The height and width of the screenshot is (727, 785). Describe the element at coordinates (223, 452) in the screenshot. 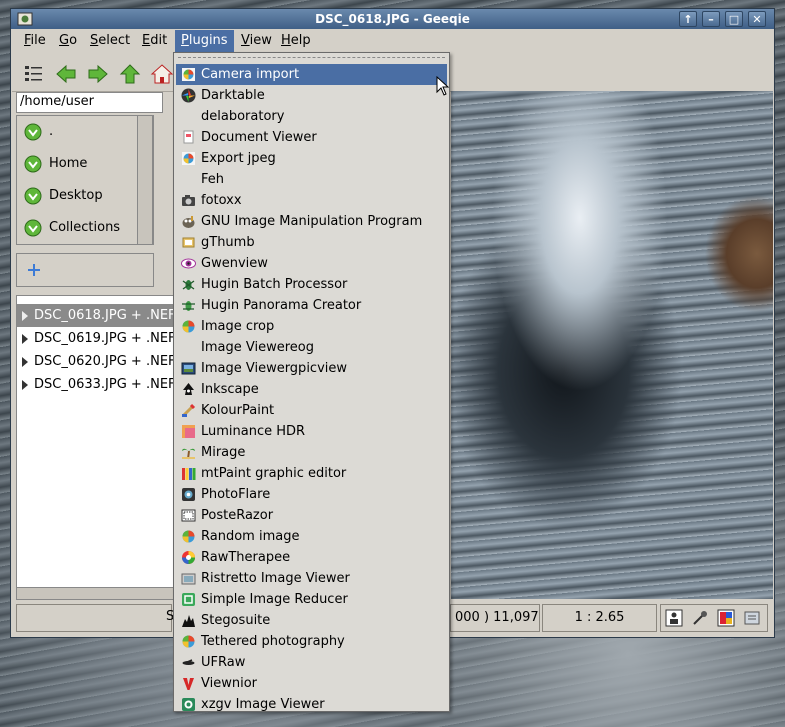

I see `menu-item-label: Mirage` at that location.